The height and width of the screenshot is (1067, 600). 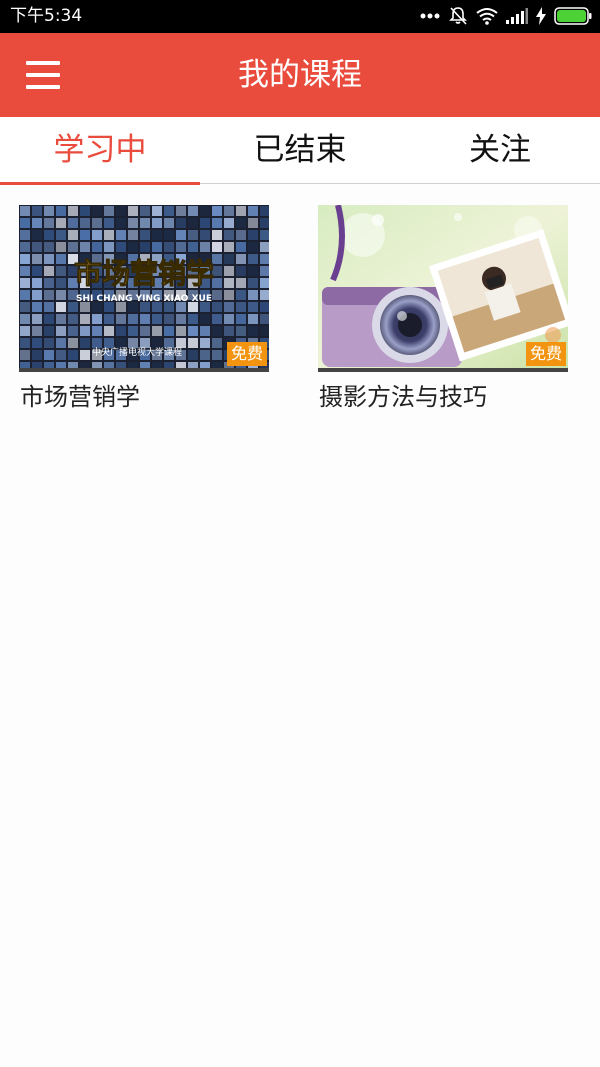 I want to click on course-thumbnail: 免费, so click(x=443, y=288).